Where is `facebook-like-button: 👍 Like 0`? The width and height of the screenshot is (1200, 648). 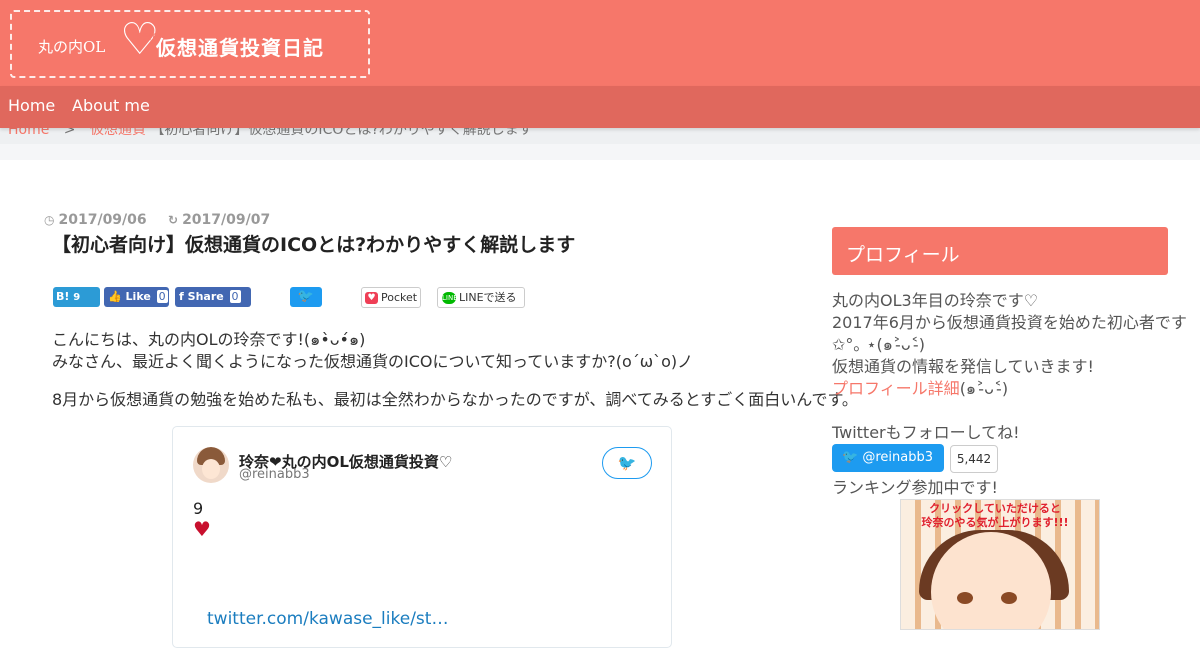 facebook-like-button: 👍 Like 0 is located at coordinates (136, 297).